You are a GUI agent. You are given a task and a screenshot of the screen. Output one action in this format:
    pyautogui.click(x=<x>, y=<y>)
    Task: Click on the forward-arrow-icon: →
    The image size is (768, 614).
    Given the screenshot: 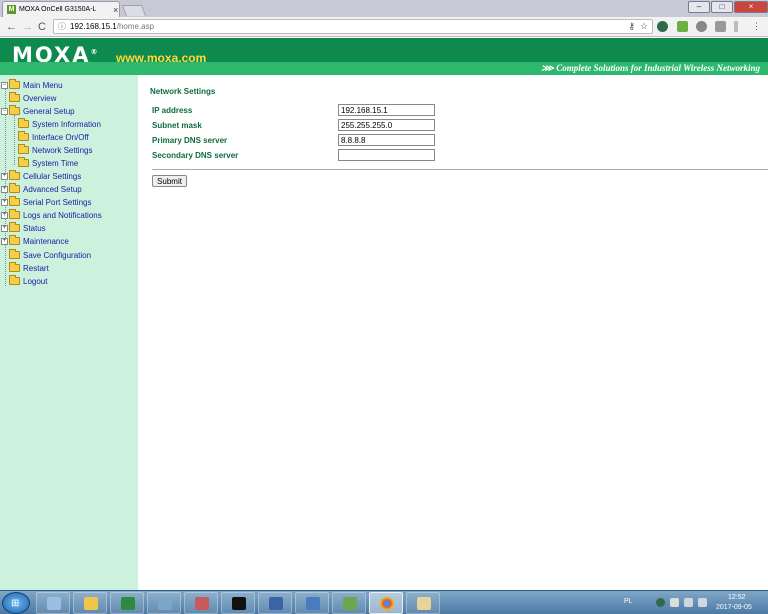 What is the action you would take?
    pyautogui.click(x=27, y=27)
    